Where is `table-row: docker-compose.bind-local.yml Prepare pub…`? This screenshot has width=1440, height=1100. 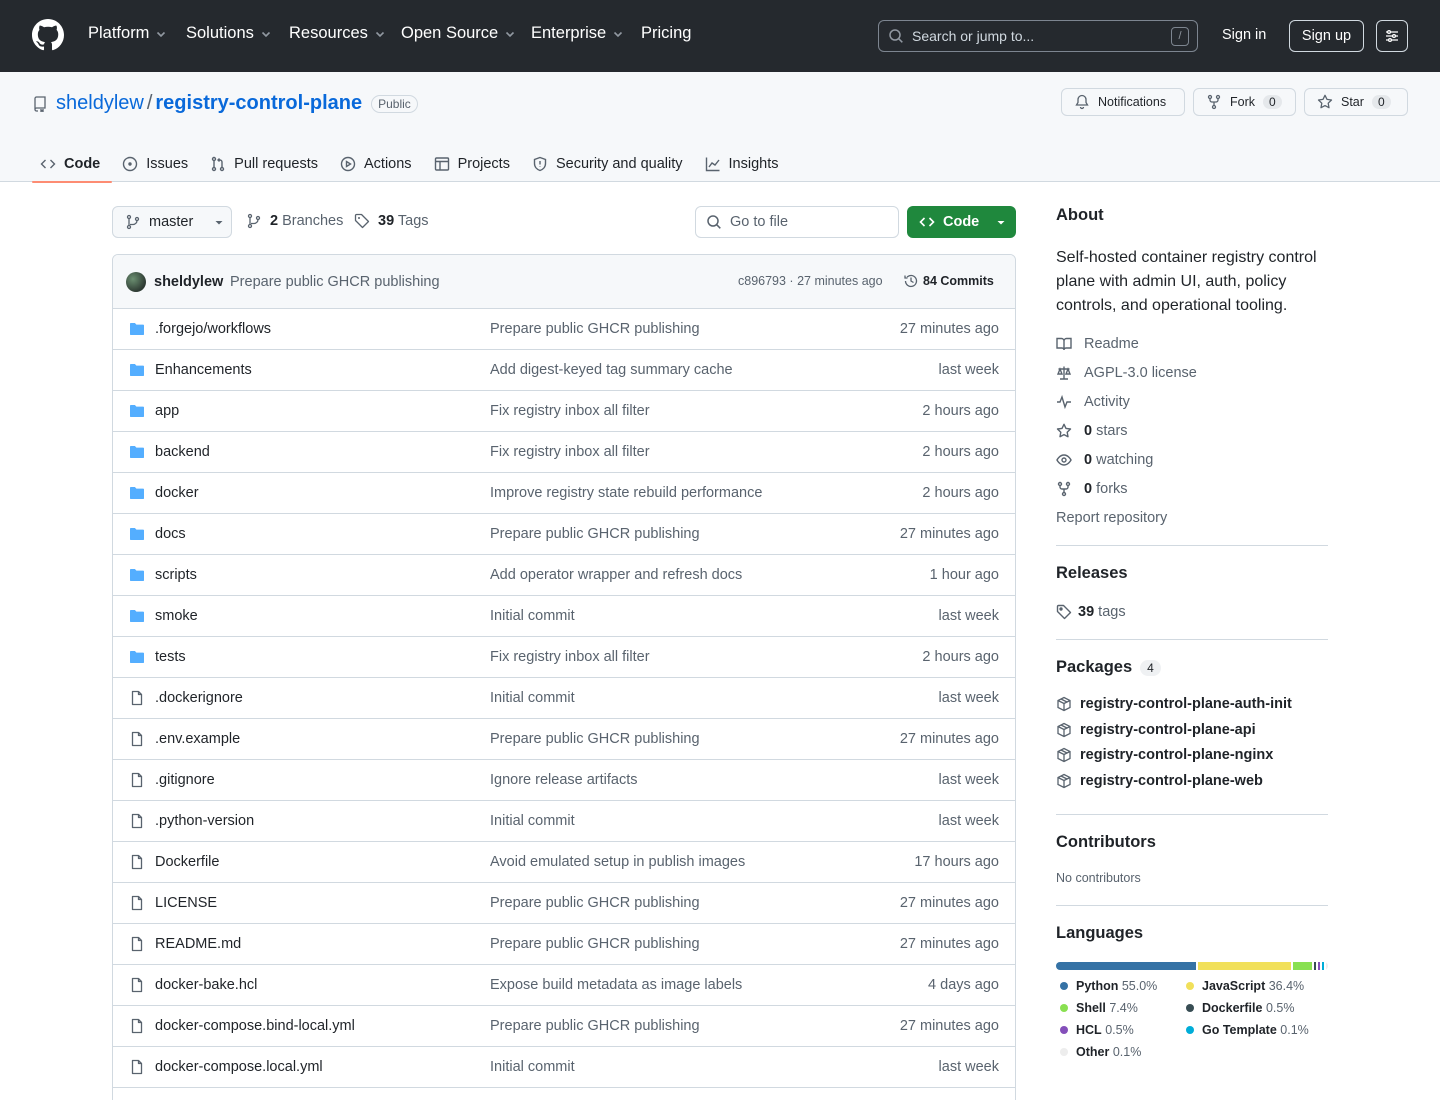
table-row: docker-compose.bind-local.yml Prepare pub… is located at coordinates (564, 1026).